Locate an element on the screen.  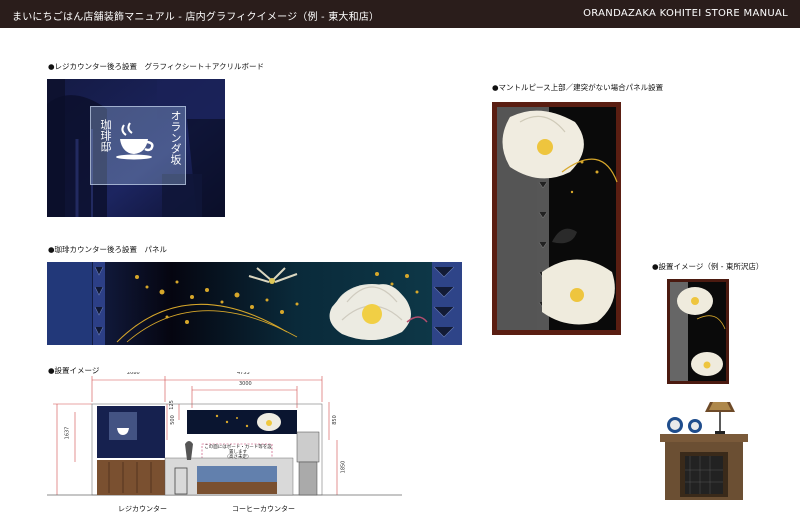
dim-850: 850 is located at coordinates (334, 420).